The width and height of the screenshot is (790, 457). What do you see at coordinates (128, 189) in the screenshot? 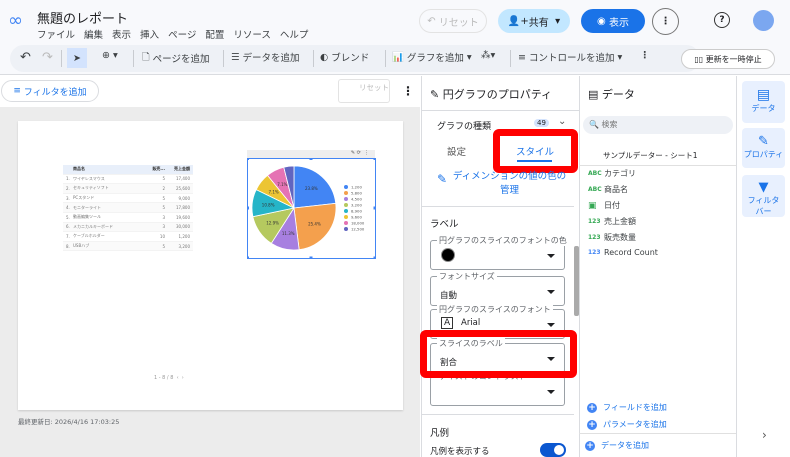
I see `table-row: 2. セキュリティソフト 2 25,600` at bounding box center [128, 189].